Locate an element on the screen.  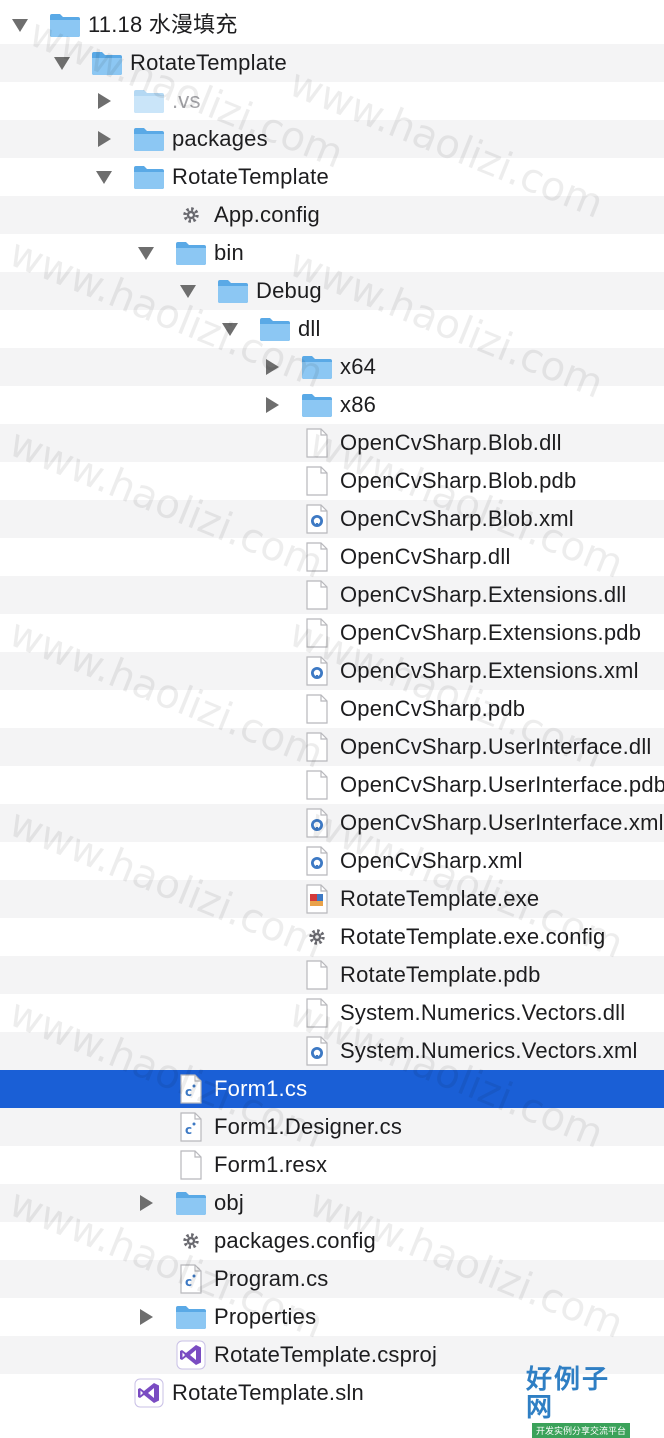
file-row: OpenCvSharp.pdb is located at coordinates (332, 709).